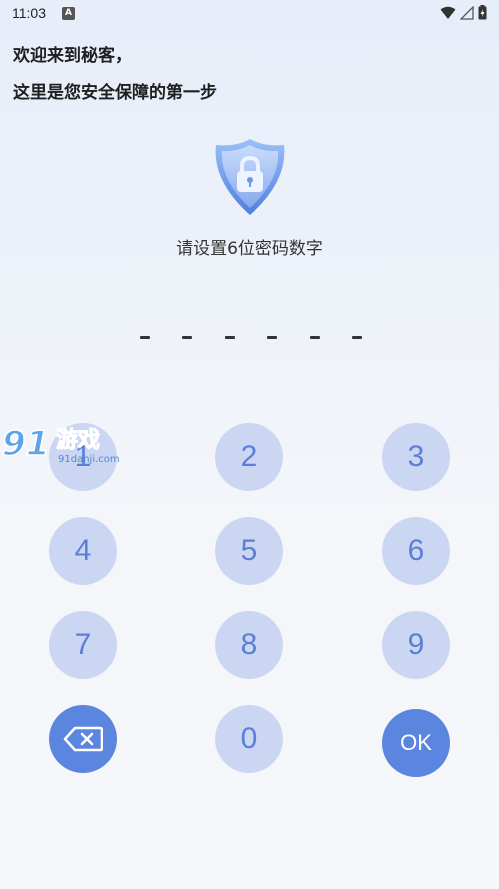 The image size is (499, 889). What do you see at coordinates (249, 739) in the screenshot?
I see `key-0: 0` at bounding box center [249, 739].